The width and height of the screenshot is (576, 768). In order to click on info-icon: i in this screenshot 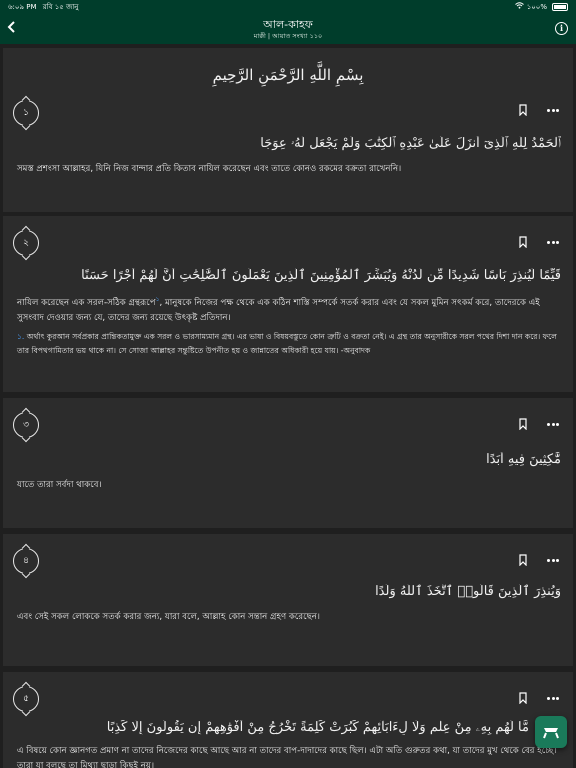, I will do `click(561, 28)`.